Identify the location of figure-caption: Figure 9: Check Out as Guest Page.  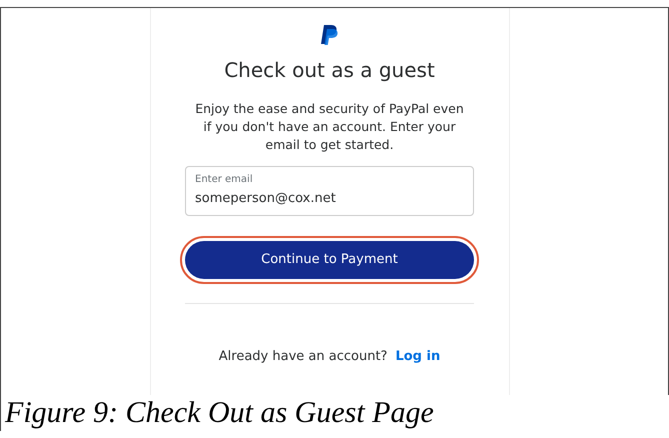
(334, 413).